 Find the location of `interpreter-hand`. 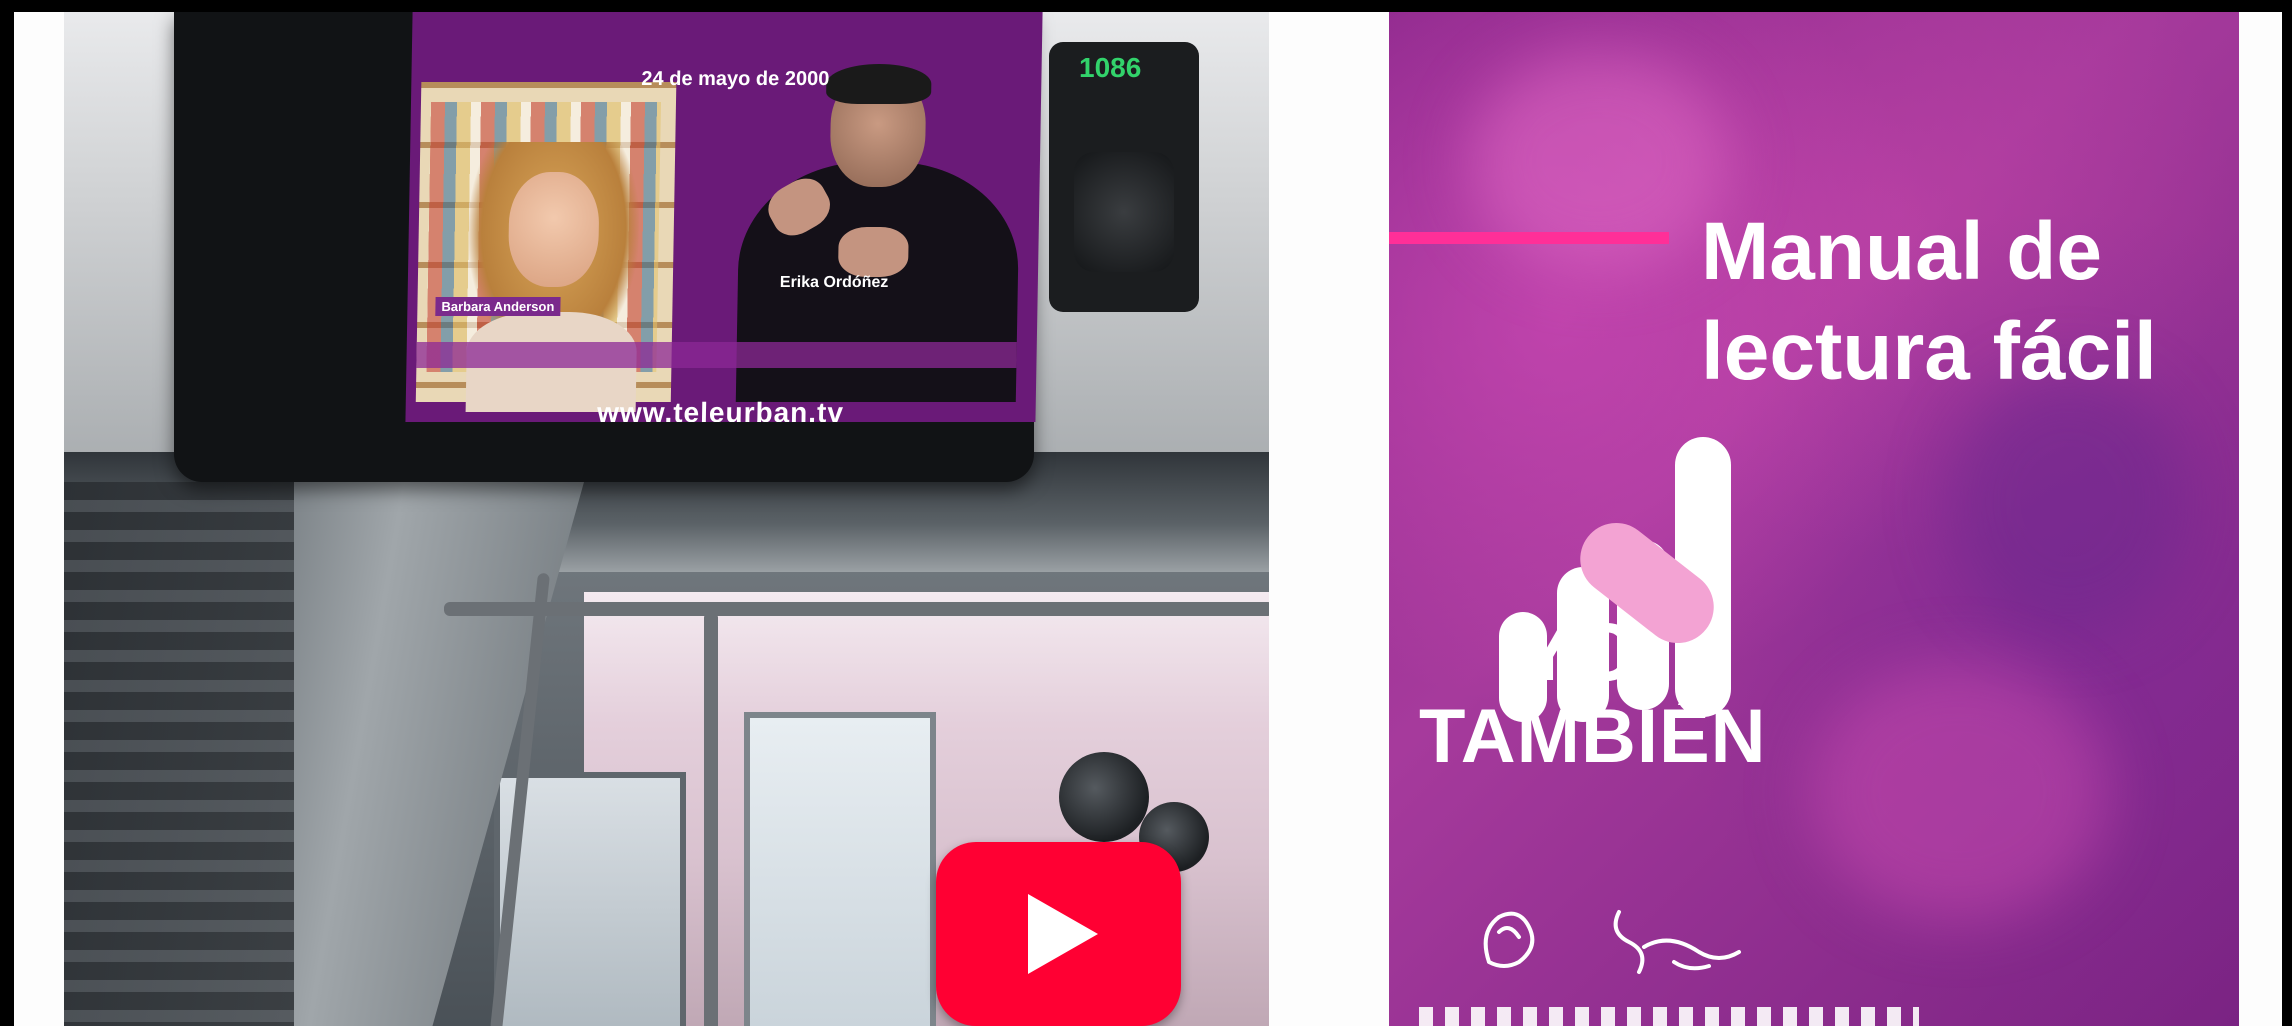

interpreter-hand is located at coordinates (873, 252).